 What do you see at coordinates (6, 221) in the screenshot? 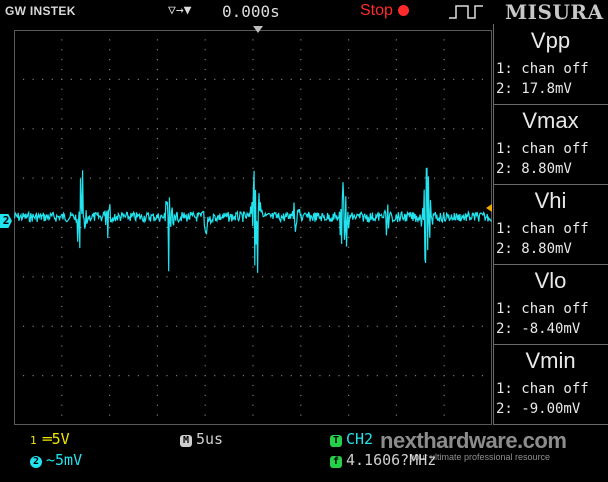
I see `ch2-ground-marker: 2` at bounding box center [6, 221].